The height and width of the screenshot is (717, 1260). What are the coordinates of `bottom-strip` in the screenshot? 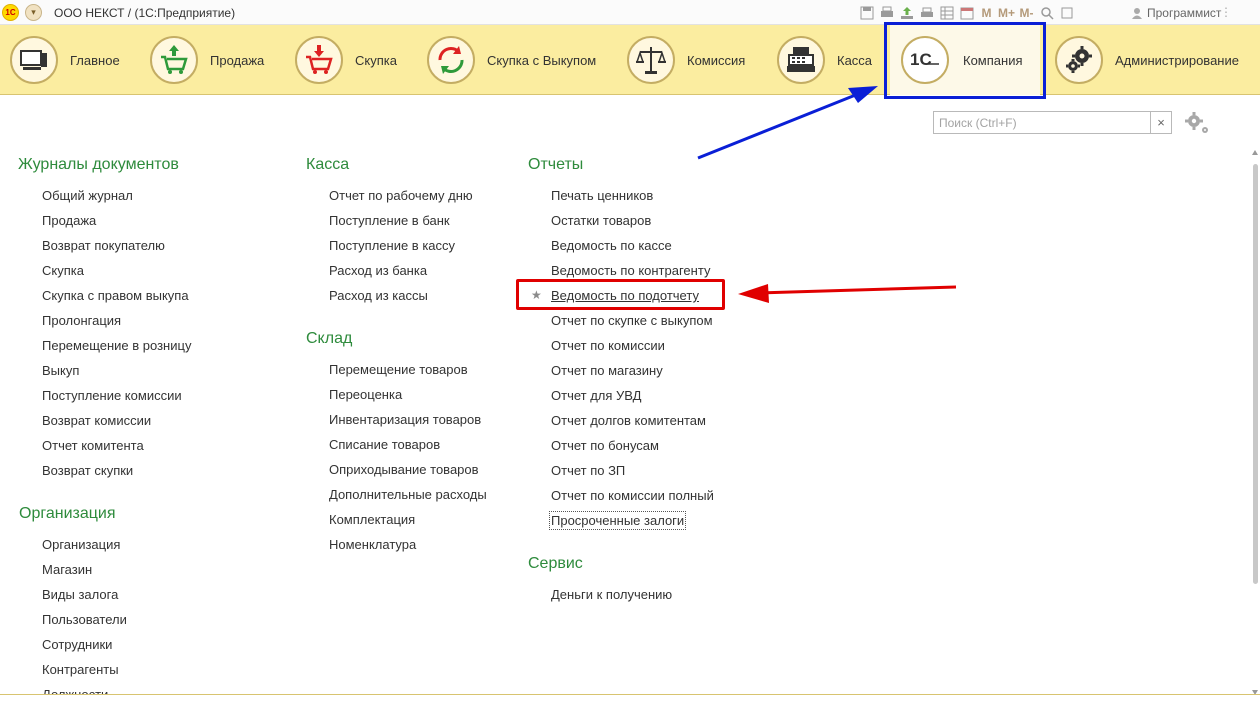 It's located at (630, 706).